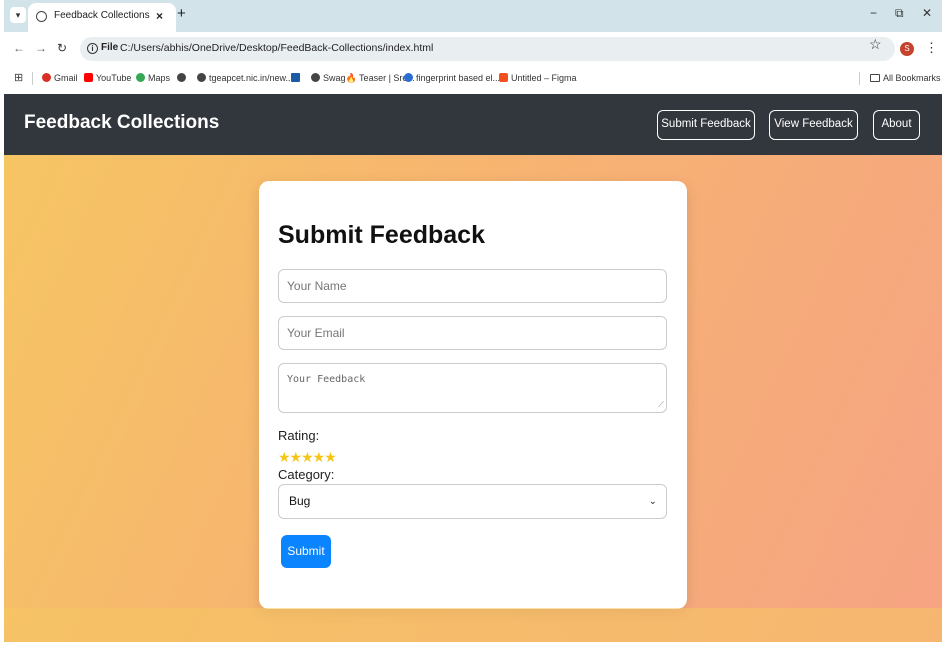  I want to click on minimize-button: −, so click(873, 13).